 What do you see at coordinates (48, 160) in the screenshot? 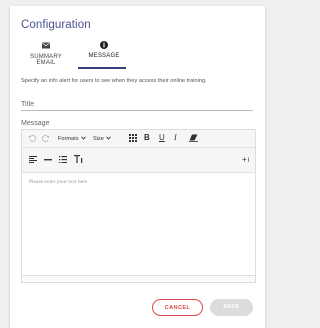
I see `horizontal-rule-icon` at bounding box center [48, 160].